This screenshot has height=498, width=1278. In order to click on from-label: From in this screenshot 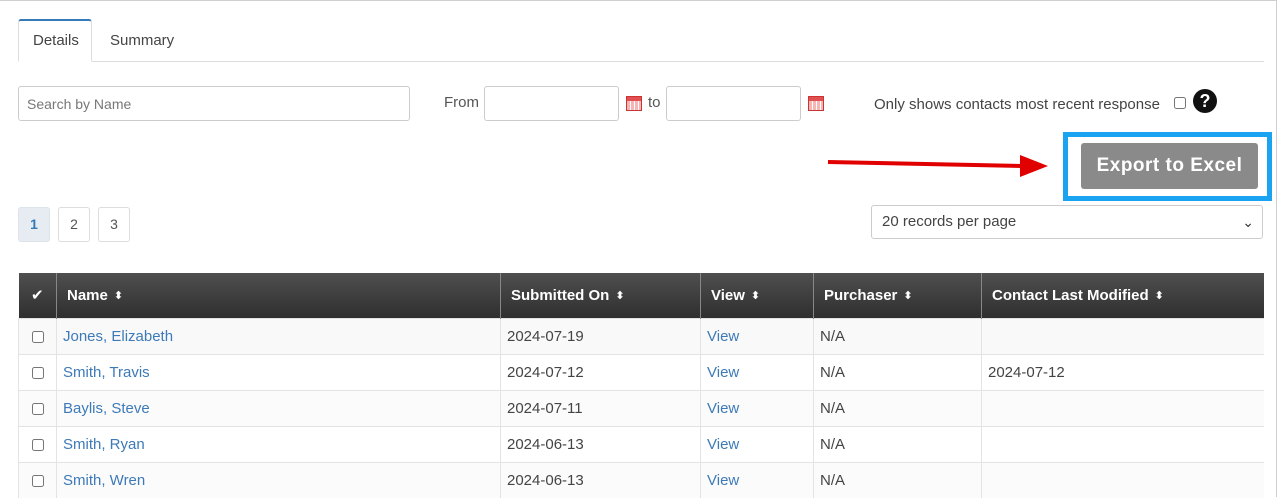, I will do `click(461, 102)`.